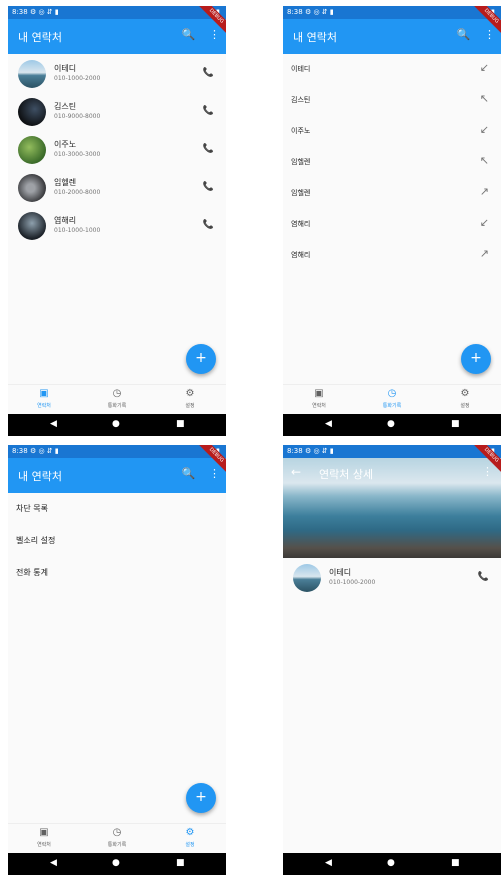 The width and height of the screenshot is (501, 882). I want to click on nav-label: 연락처, so click(44, 406).